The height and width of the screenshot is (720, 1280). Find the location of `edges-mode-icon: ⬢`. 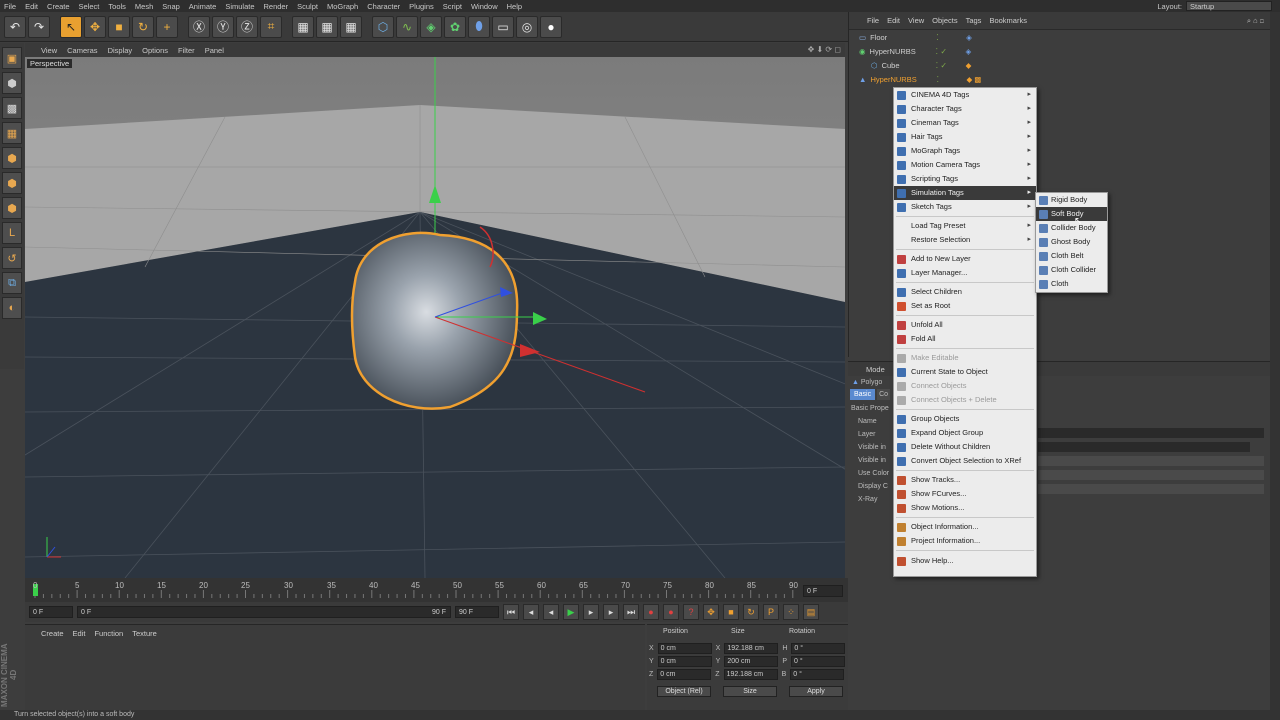

edges-mode-icon: ⬢ is located at coordinates (12, 183).